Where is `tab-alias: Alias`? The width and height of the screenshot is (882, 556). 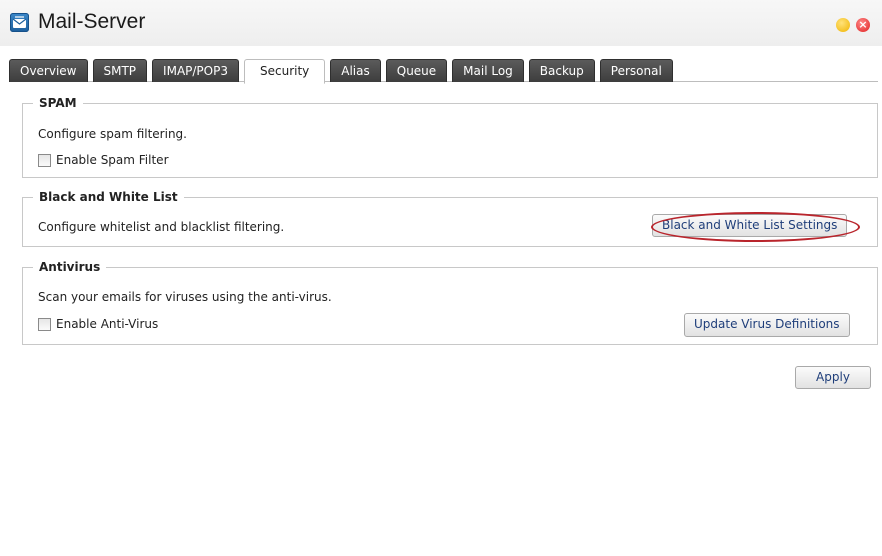
tab-alias: Alias is located at coordinates (355, 70).